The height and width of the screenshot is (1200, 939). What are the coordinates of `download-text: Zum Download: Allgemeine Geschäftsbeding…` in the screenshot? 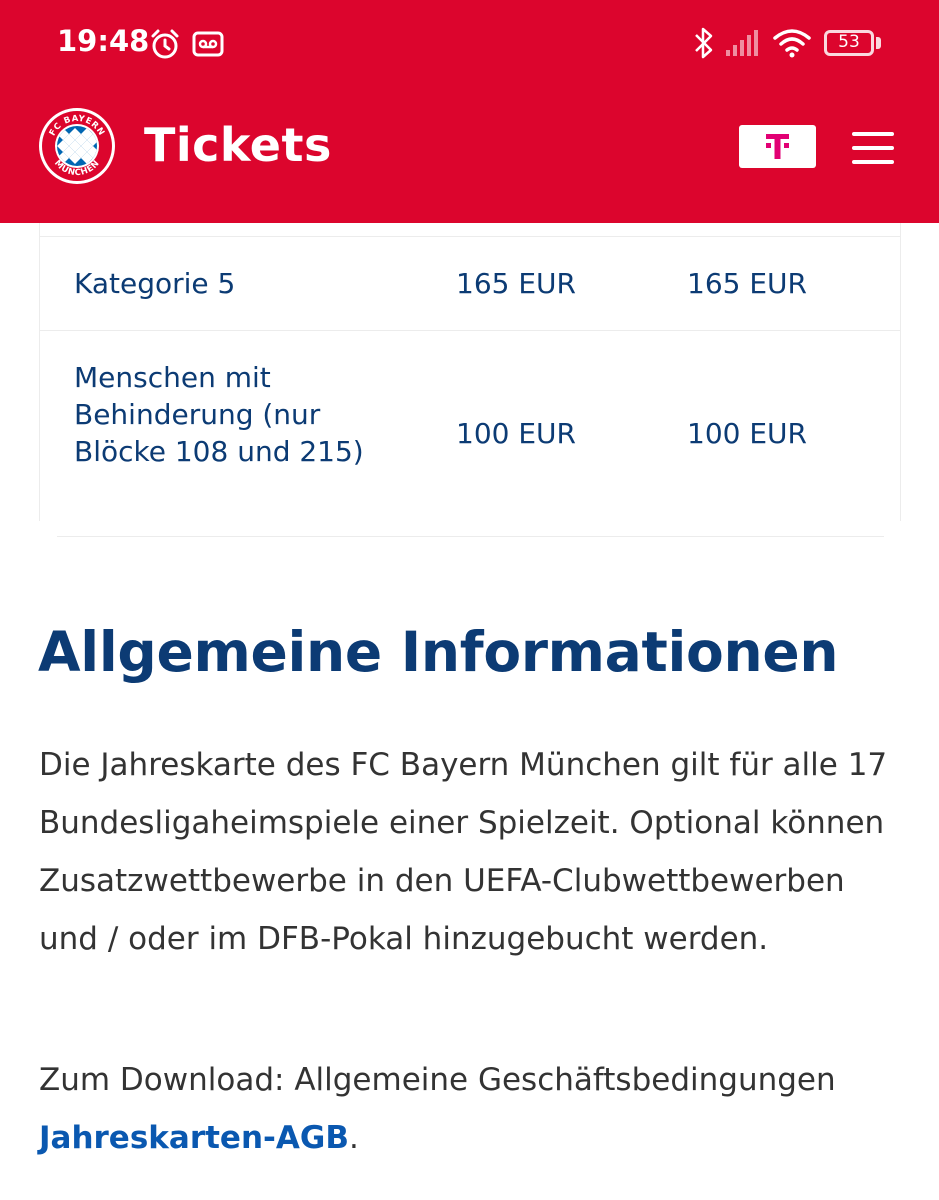 It's located at (437, 1080).